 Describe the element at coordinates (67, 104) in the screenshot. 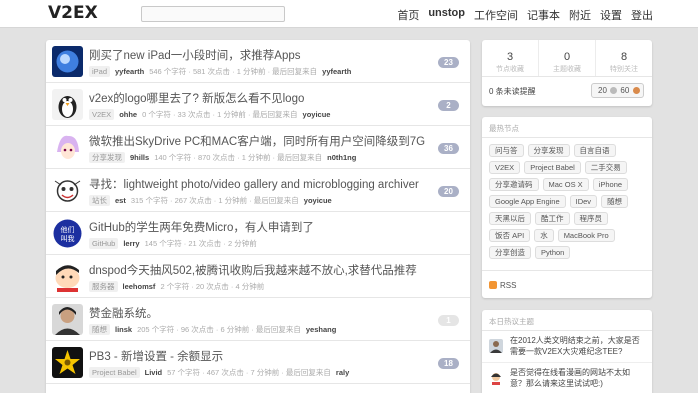

I see `penguin-avatar` at that location.